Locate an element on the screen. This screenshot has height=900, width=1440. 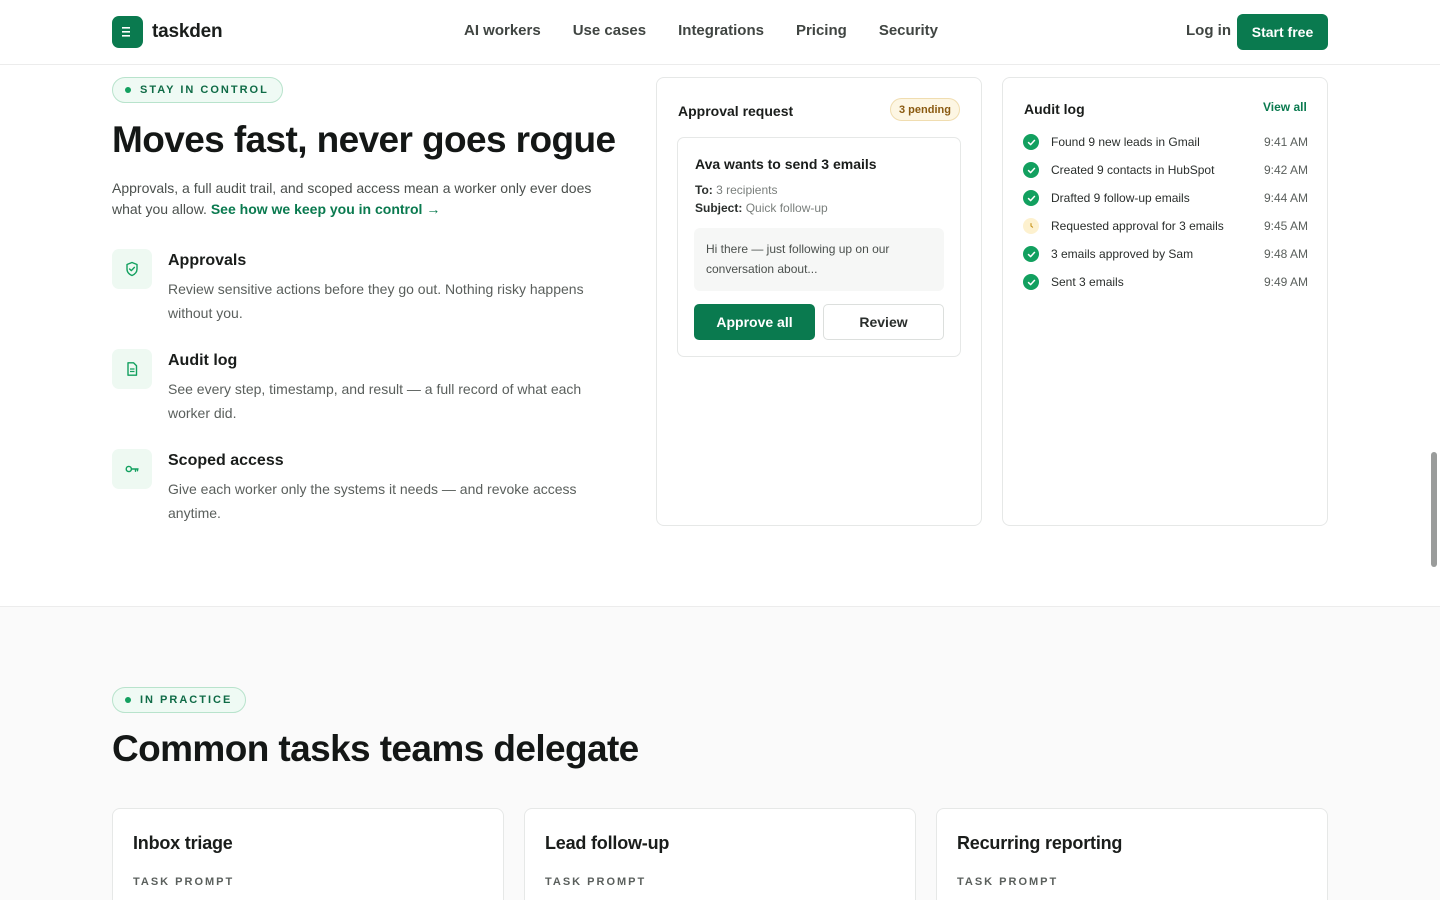
subject-line: Subject: Quick follow-up is located at coordinates (761, 208).